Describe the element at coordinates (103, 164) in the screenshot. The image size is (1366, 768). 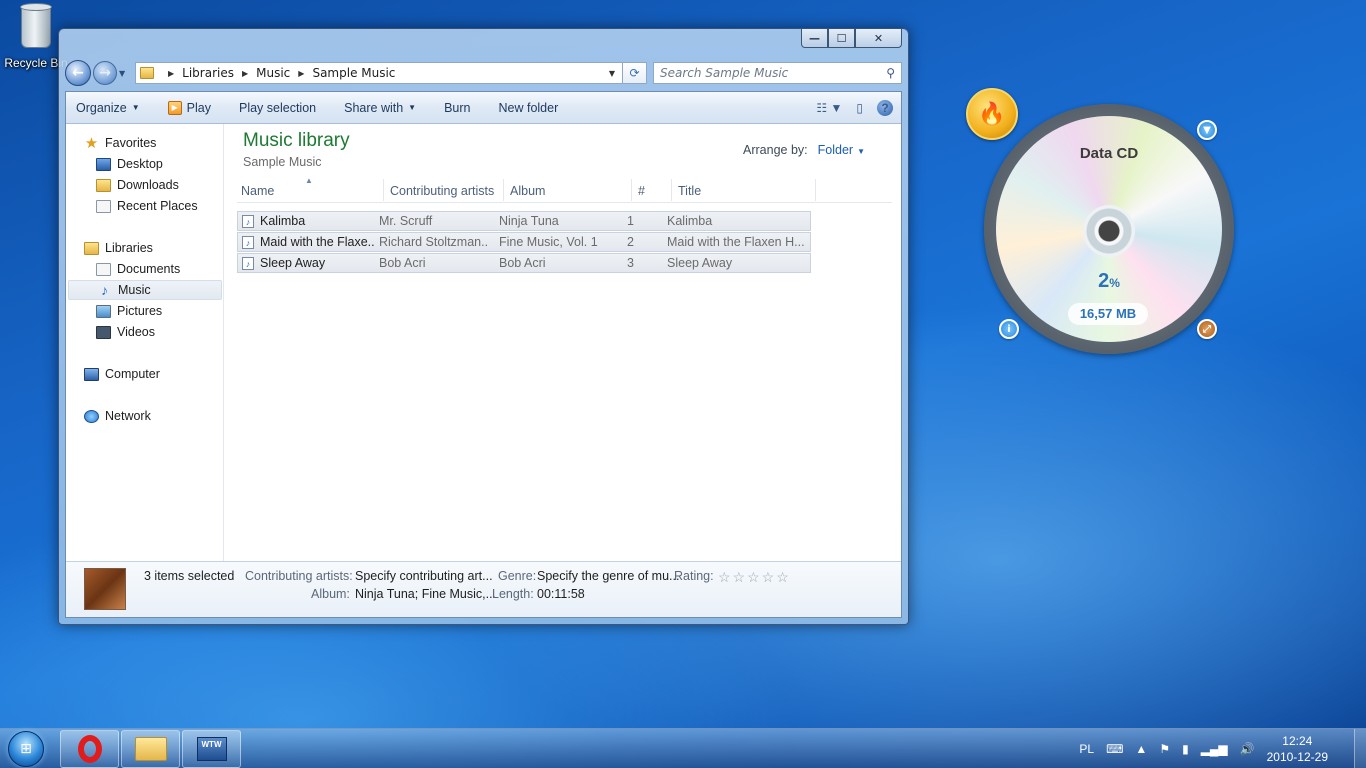
I see `desktop-icon` at that location.